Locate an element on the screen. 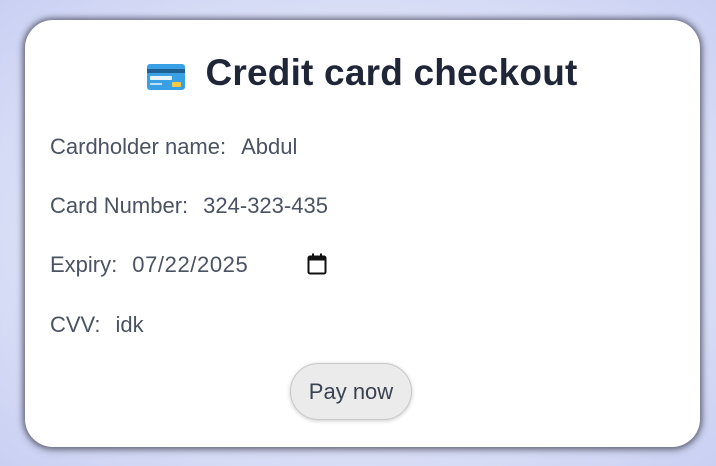 The width and height of the screenshot is (716, 466). expiry-input is located at coordinates (220, 265).